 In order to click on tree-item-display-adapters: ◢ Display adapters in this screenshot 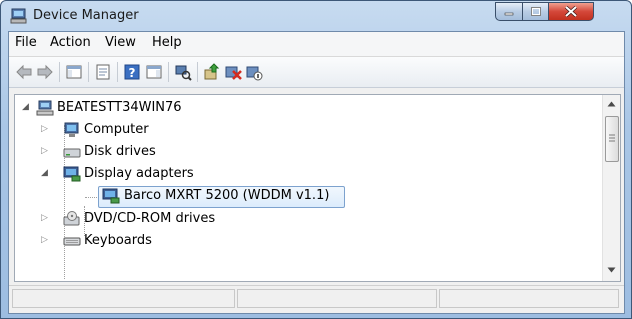, I will do `click(127, 174)`.